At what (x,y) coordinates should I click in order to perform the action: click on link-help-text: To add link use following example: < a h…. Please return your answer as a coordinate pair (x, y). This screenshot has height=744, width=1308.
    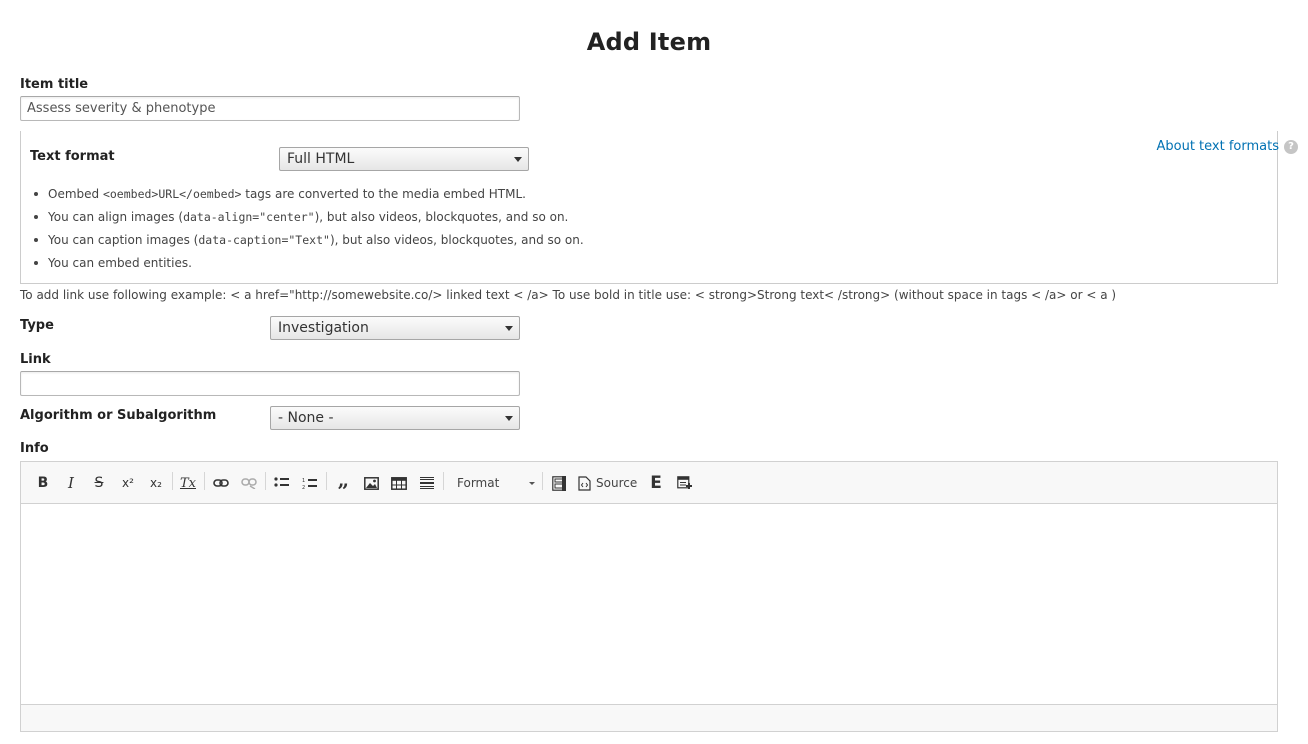
    Looking at the image, I should click on (568, 295).